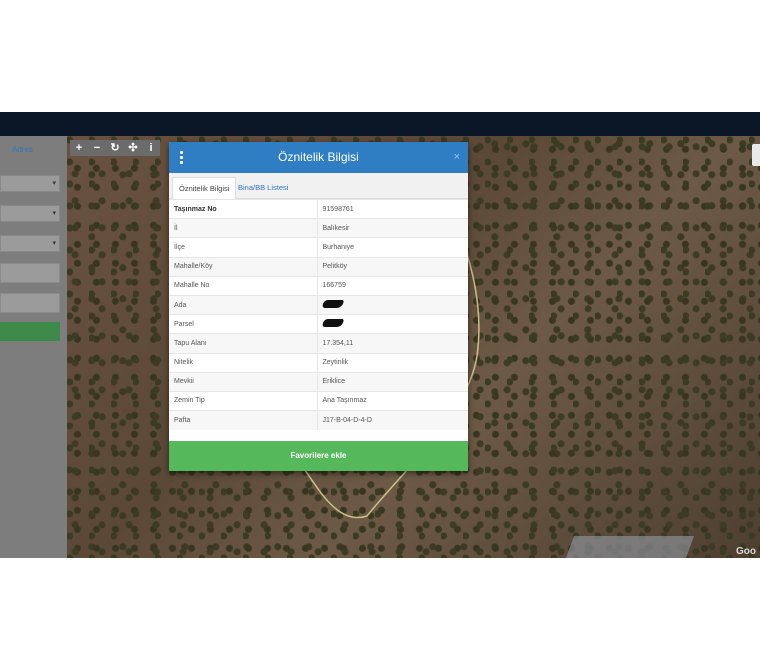 The width and height of the screenshot is (760, 670). Describe the element at coordinates (30, 273) in the screenshot. I see `ada-input` at that location.